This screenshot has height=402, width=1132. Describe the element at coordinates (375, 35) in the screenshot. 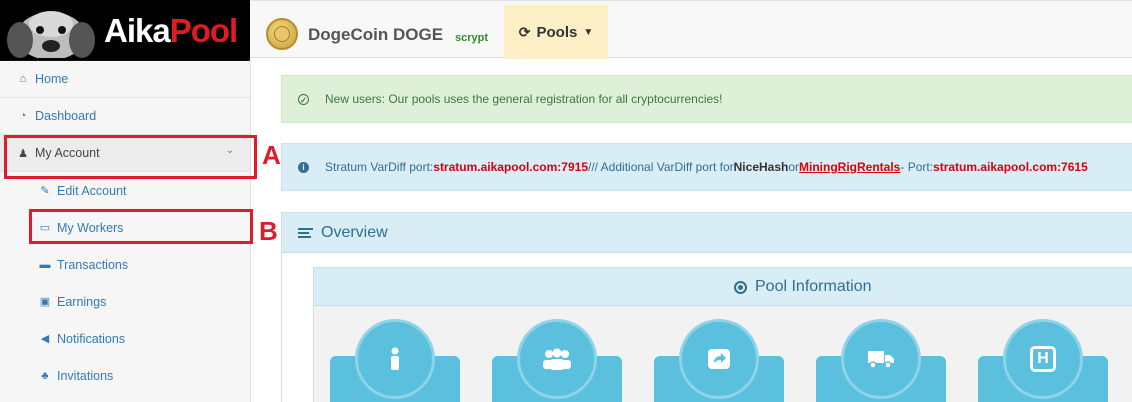

I see `coin-name: DogeCoin DOGE` at that location.